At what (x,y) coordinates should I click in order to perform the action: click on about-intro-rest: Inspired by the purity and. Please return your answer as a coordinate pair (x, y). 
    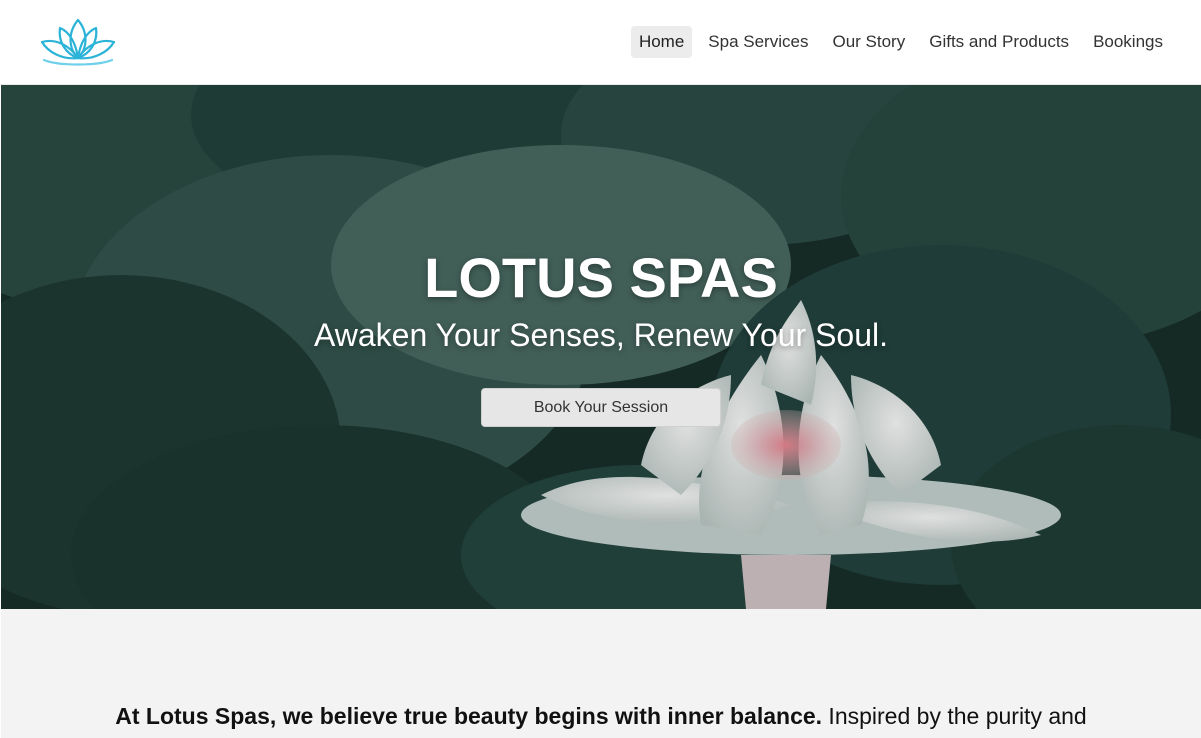
    Looking at the image, I should click on (954, 716).